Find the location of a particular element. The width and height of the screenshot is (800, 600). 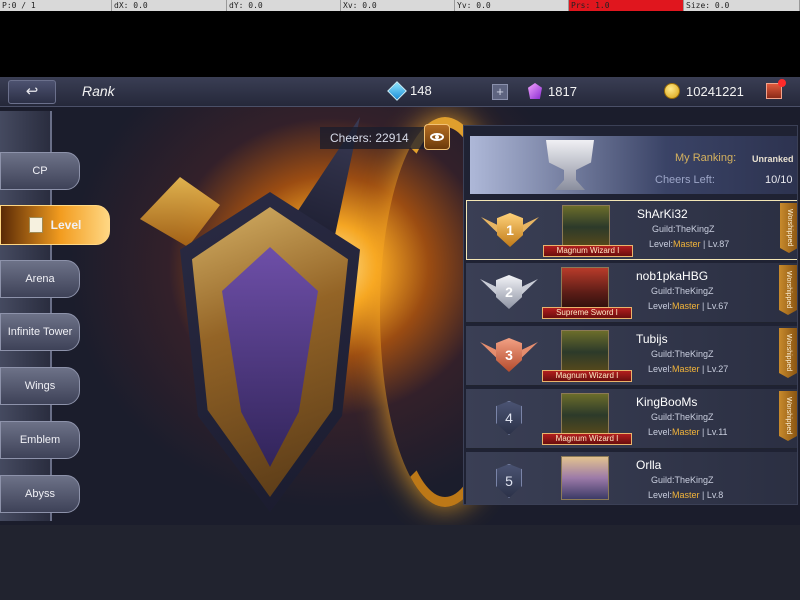

debug-xv: Xv: 0.0 is located at coordinates (398, 5).